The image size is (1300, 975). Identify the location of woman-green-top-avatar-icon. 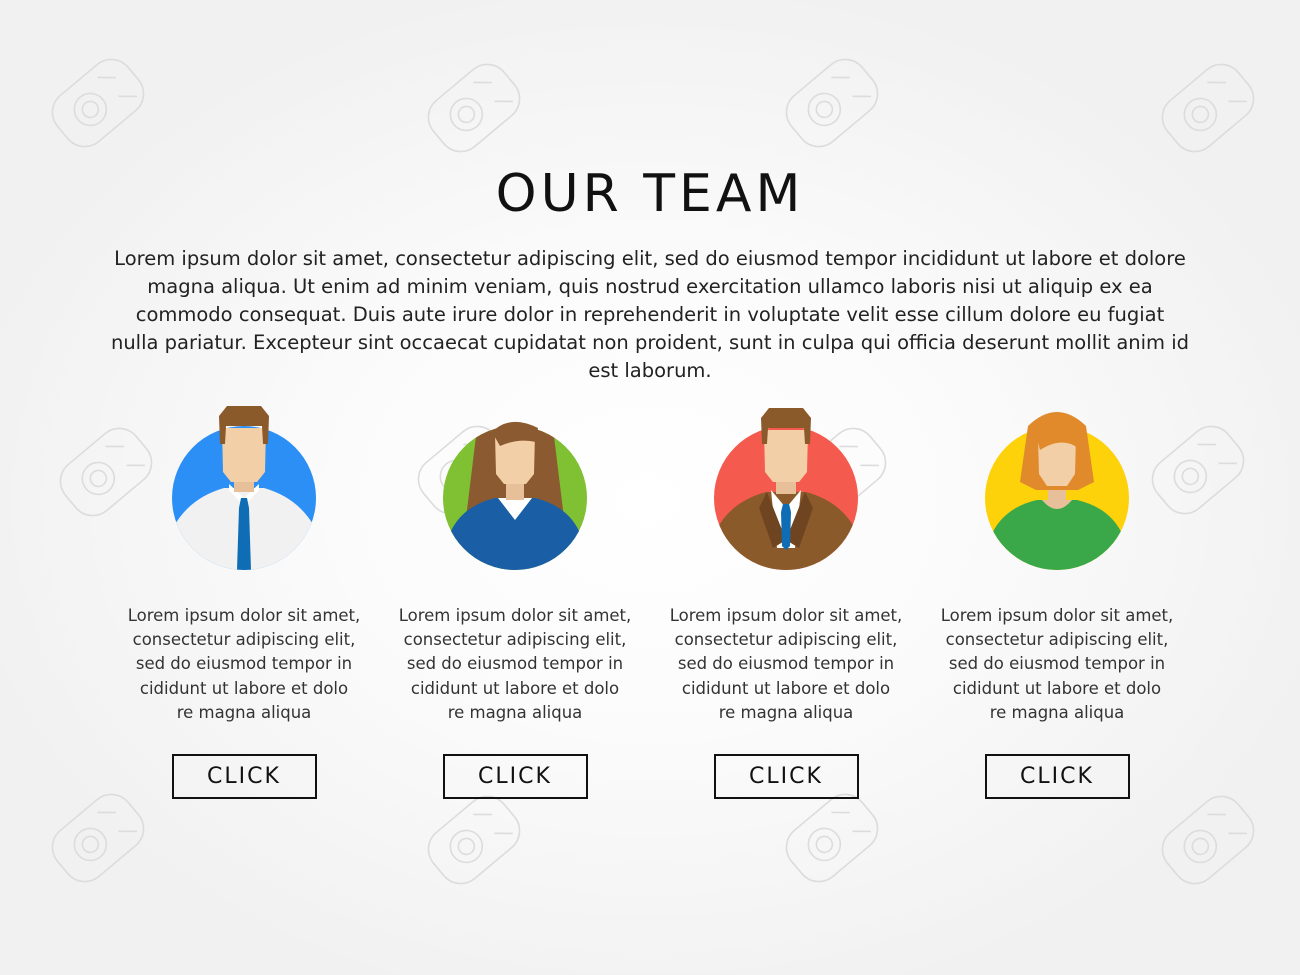
(1057, 491).